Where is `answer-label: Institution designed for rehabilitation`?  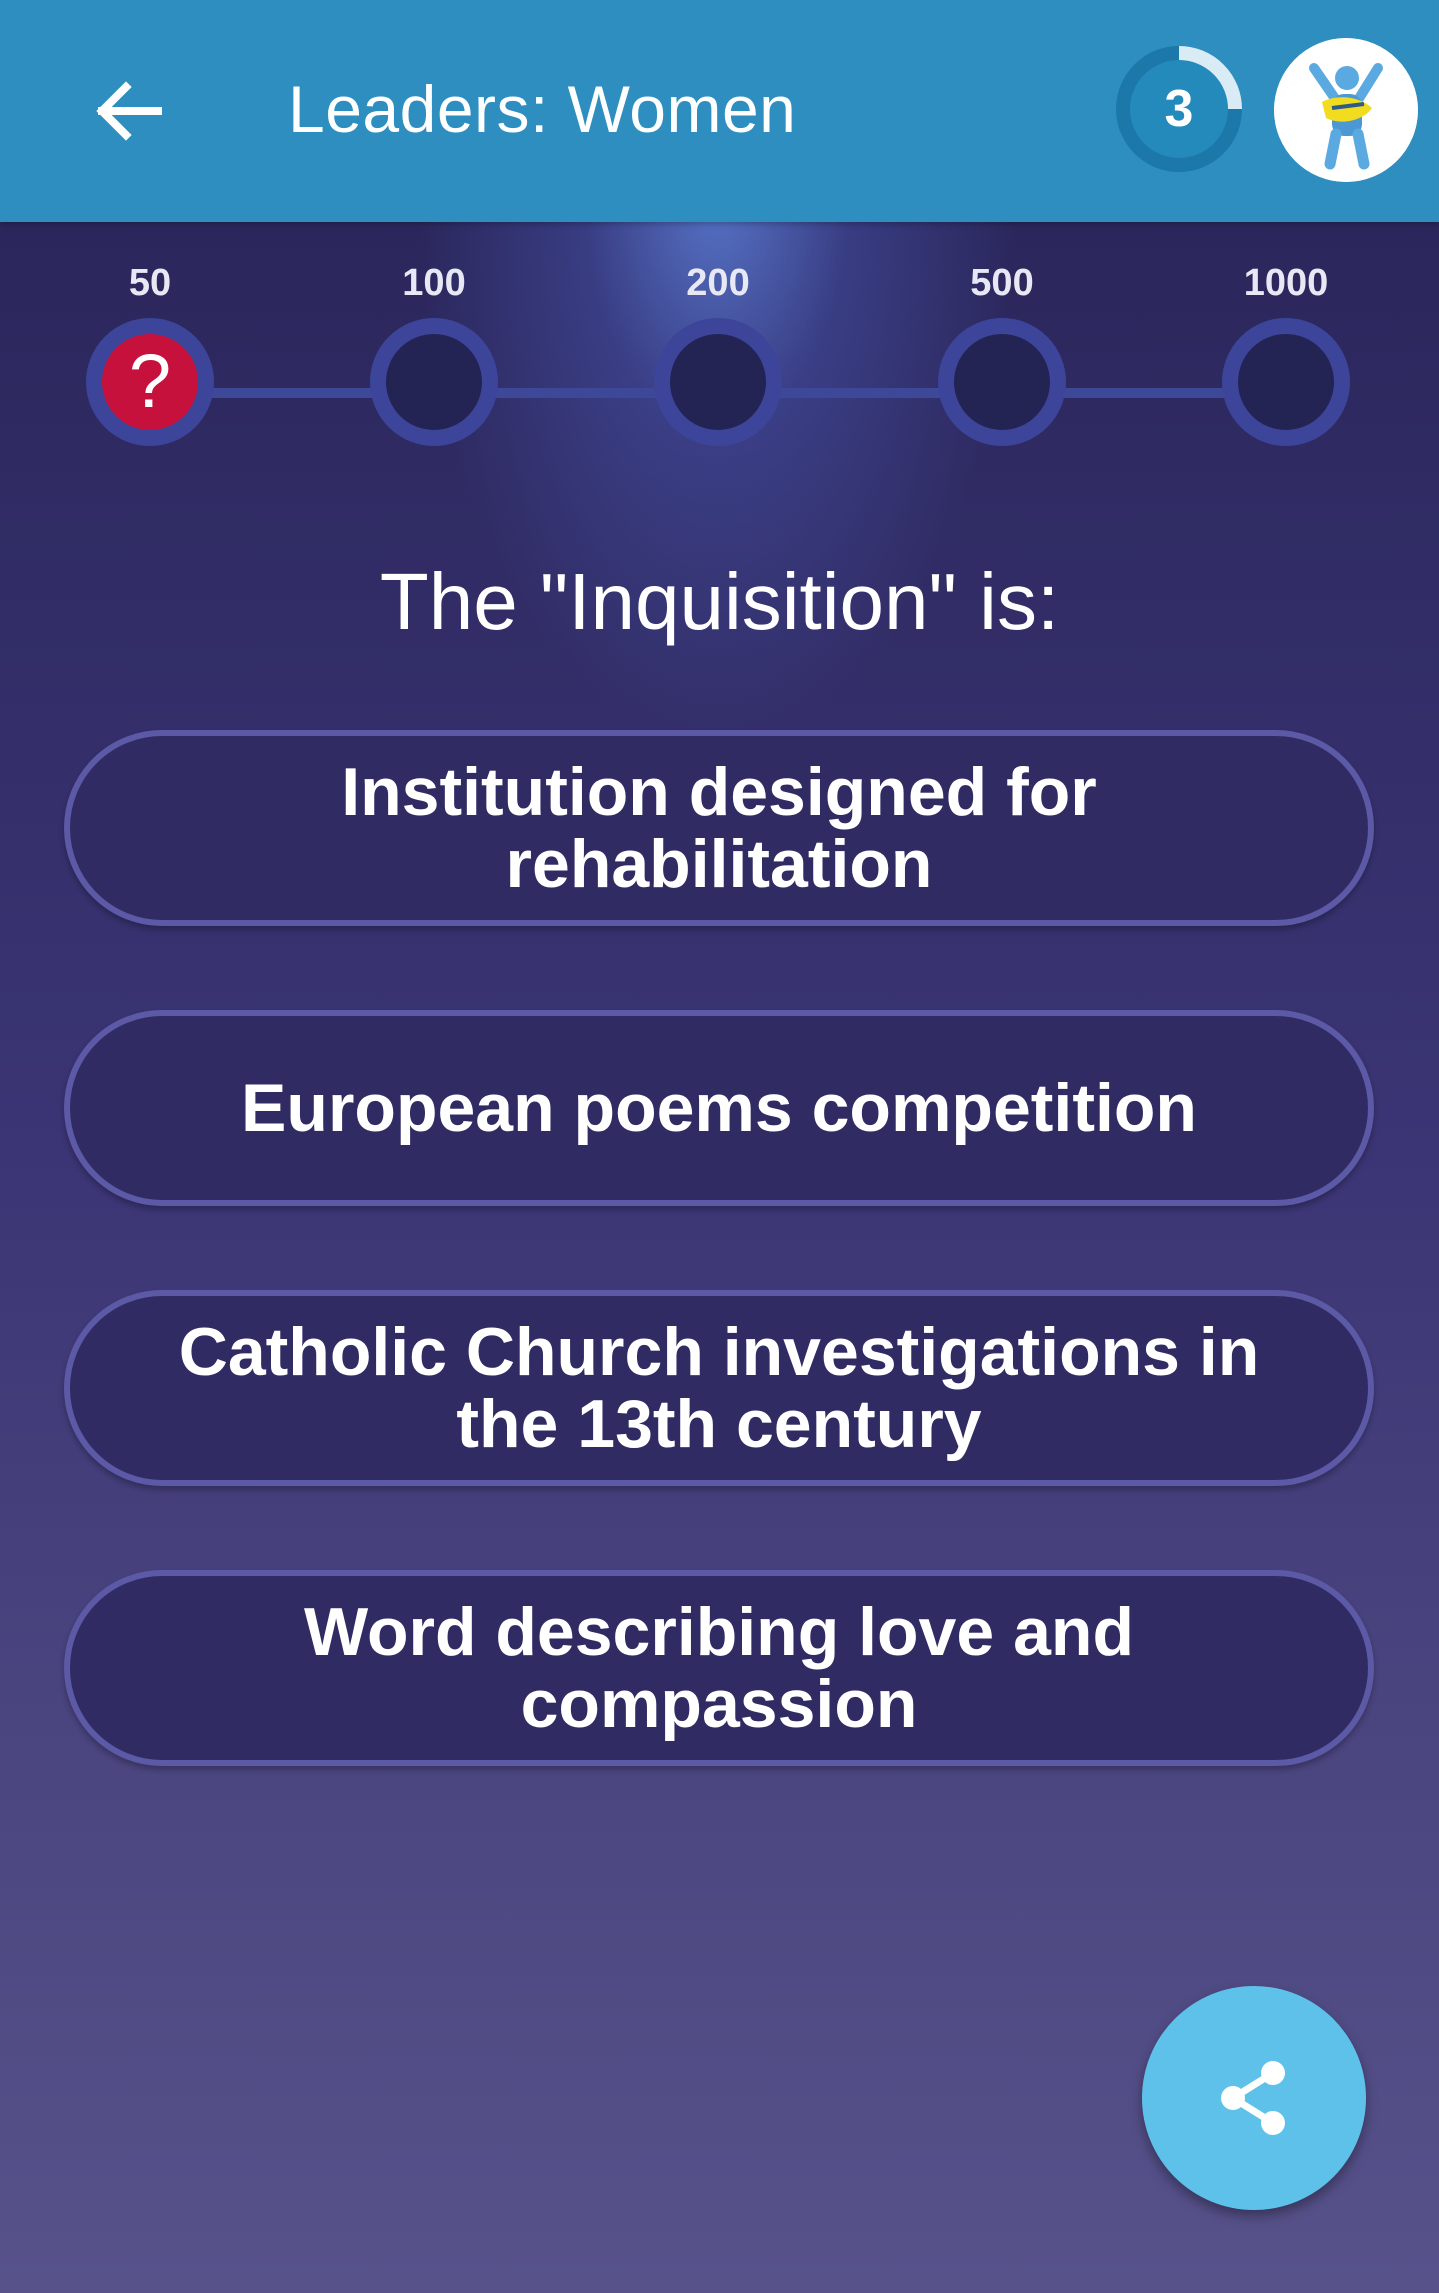
answer-label: Institution designed for rehabilitation is located at coordinates (719, 828).